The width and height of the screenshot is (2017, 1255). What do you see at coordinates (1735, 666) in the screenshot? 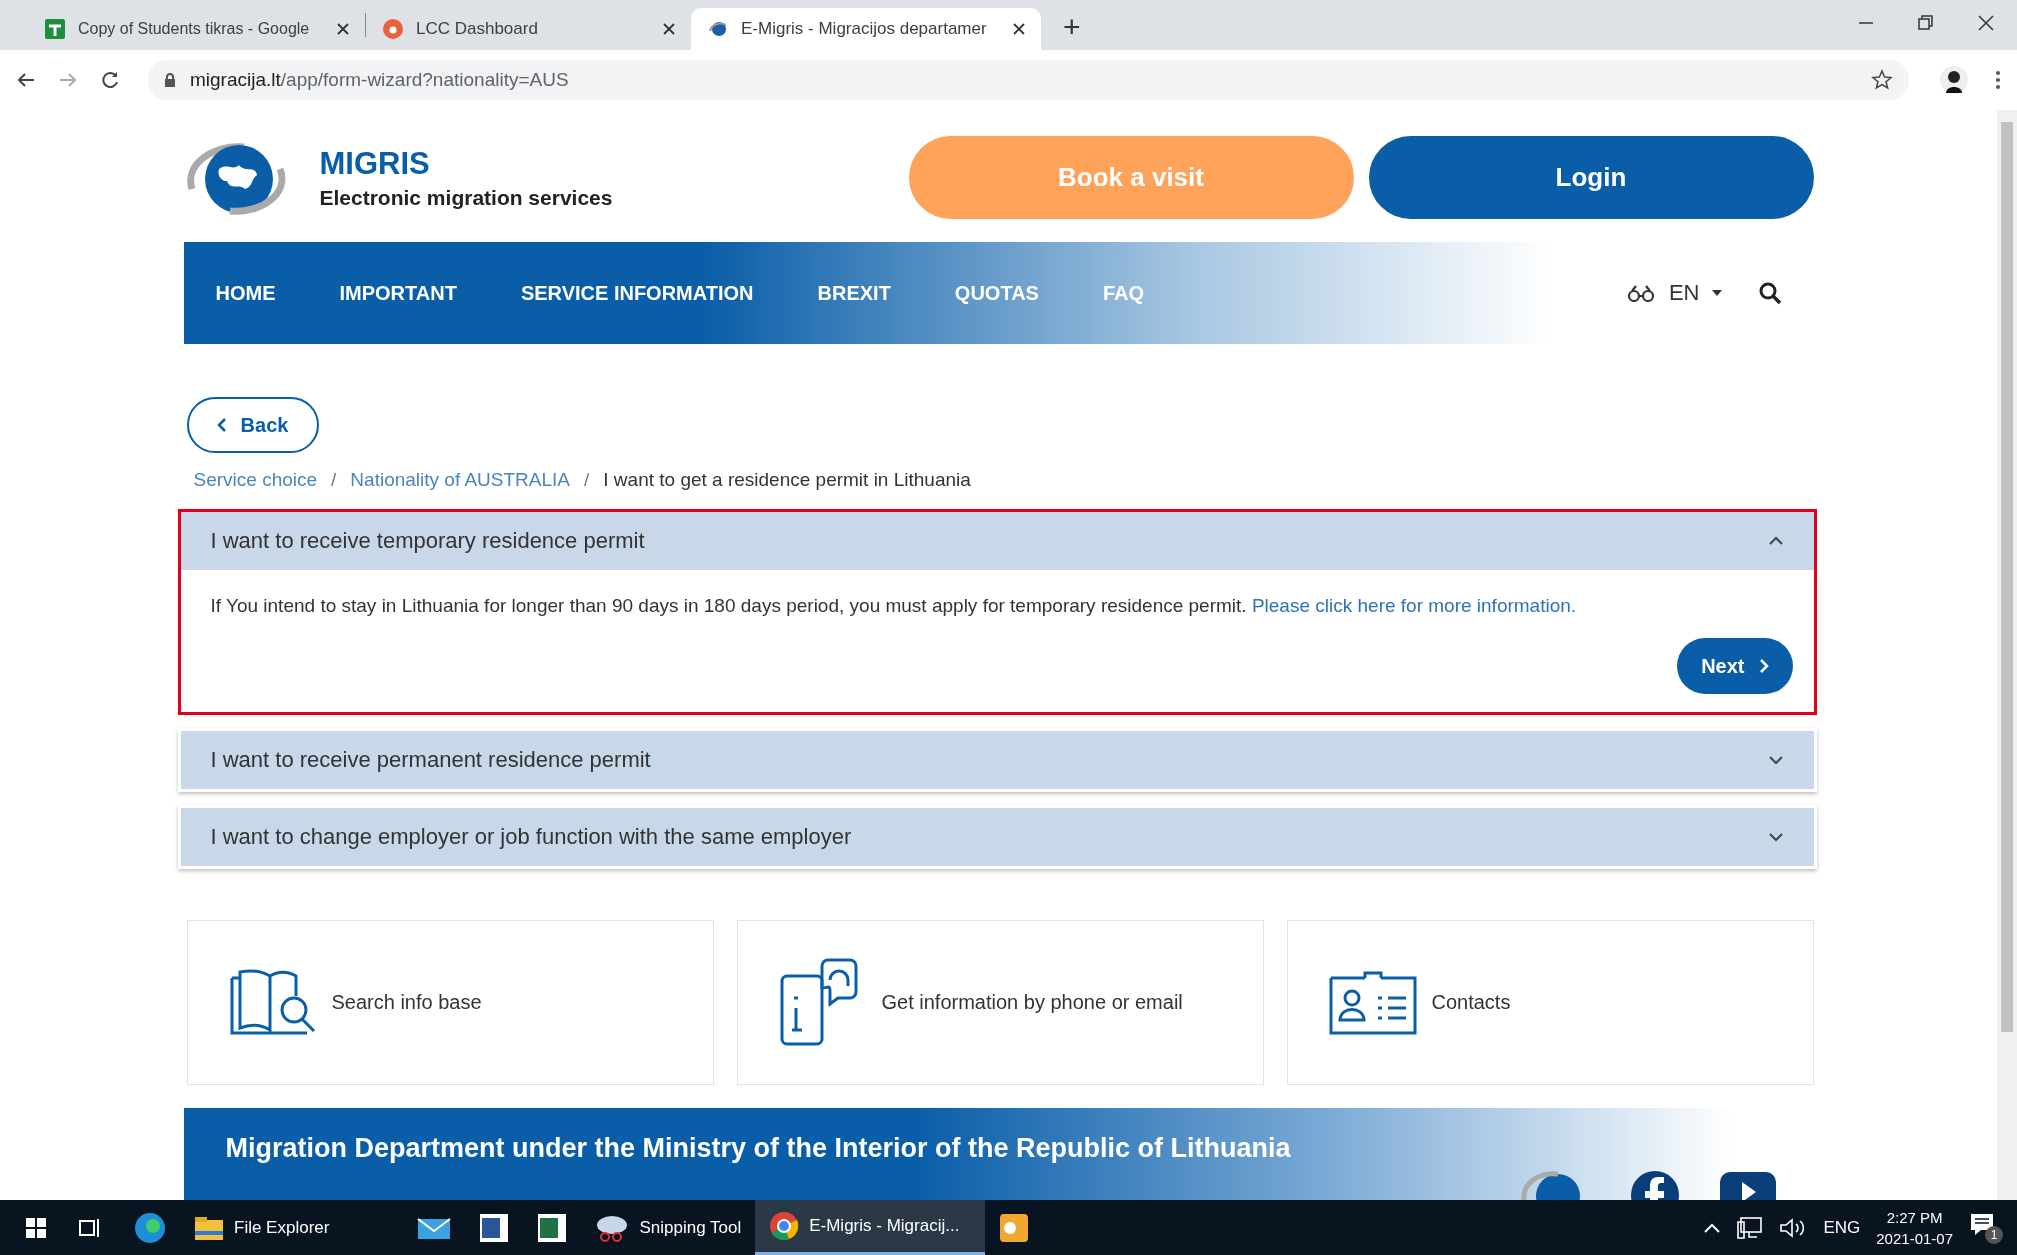
I see `next-button: Next` at bounding box center [1735, 666].